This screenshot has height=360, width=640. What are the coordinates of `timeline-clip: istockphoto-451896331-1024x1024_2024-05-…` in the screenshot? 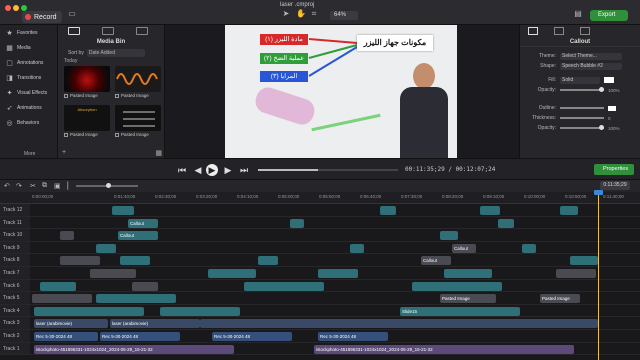 It's located at (444, 349).